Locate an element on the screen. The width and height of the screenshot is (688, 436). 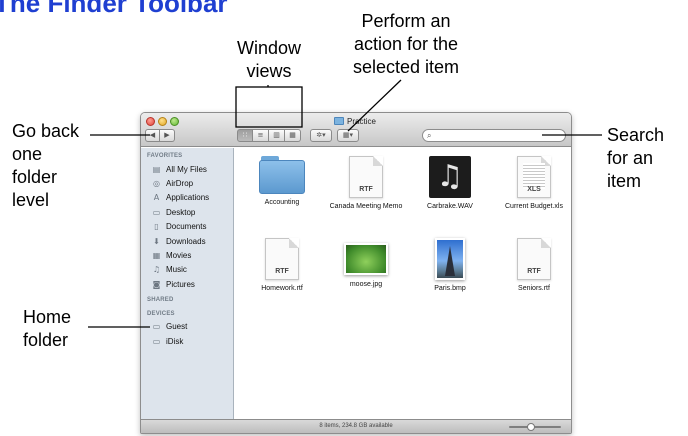
annotation-search: Search for an item is located at coordinates (635, 158).